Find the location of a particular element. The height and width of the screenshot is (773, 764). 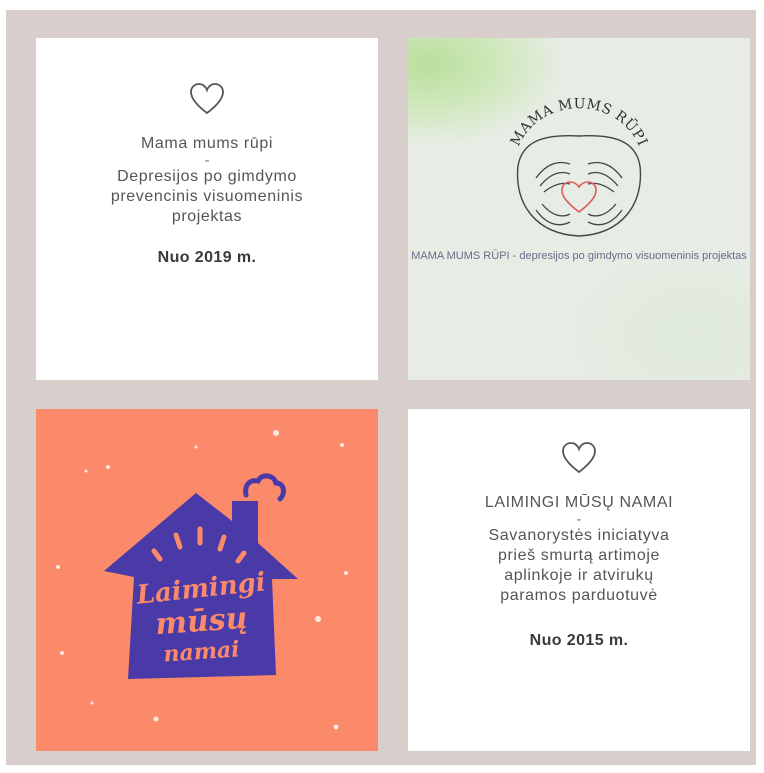

logo-line-3: namai is located at coordinates (202, 651).